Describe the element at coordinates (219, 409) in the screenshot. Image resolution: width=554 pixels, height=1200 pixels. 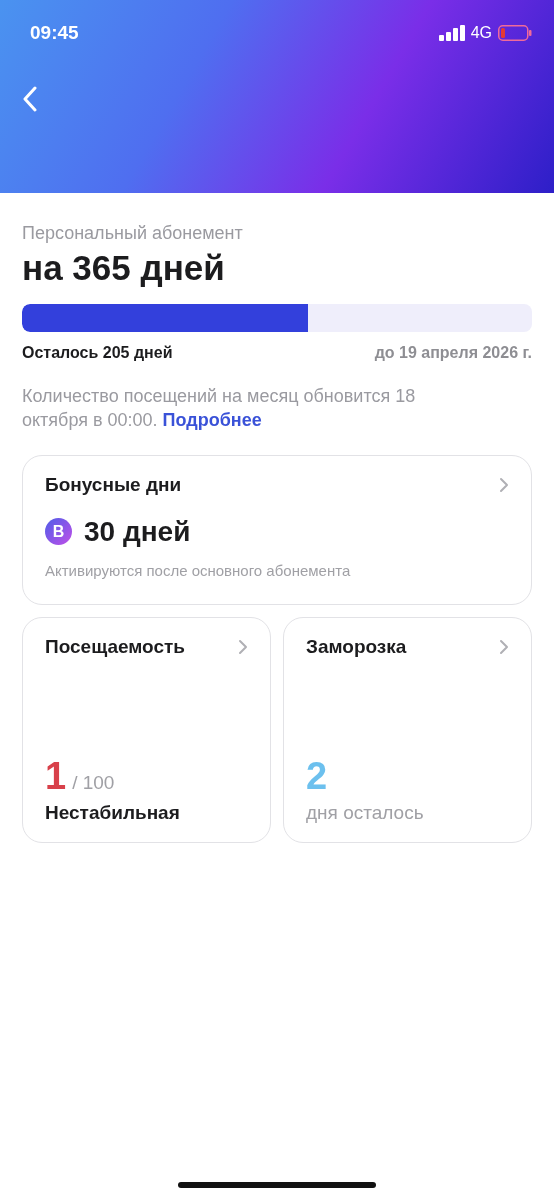
I see `notice-text: Количество посещений на месяц обновится 18 октября в 00:00. Подробнее` at that location.